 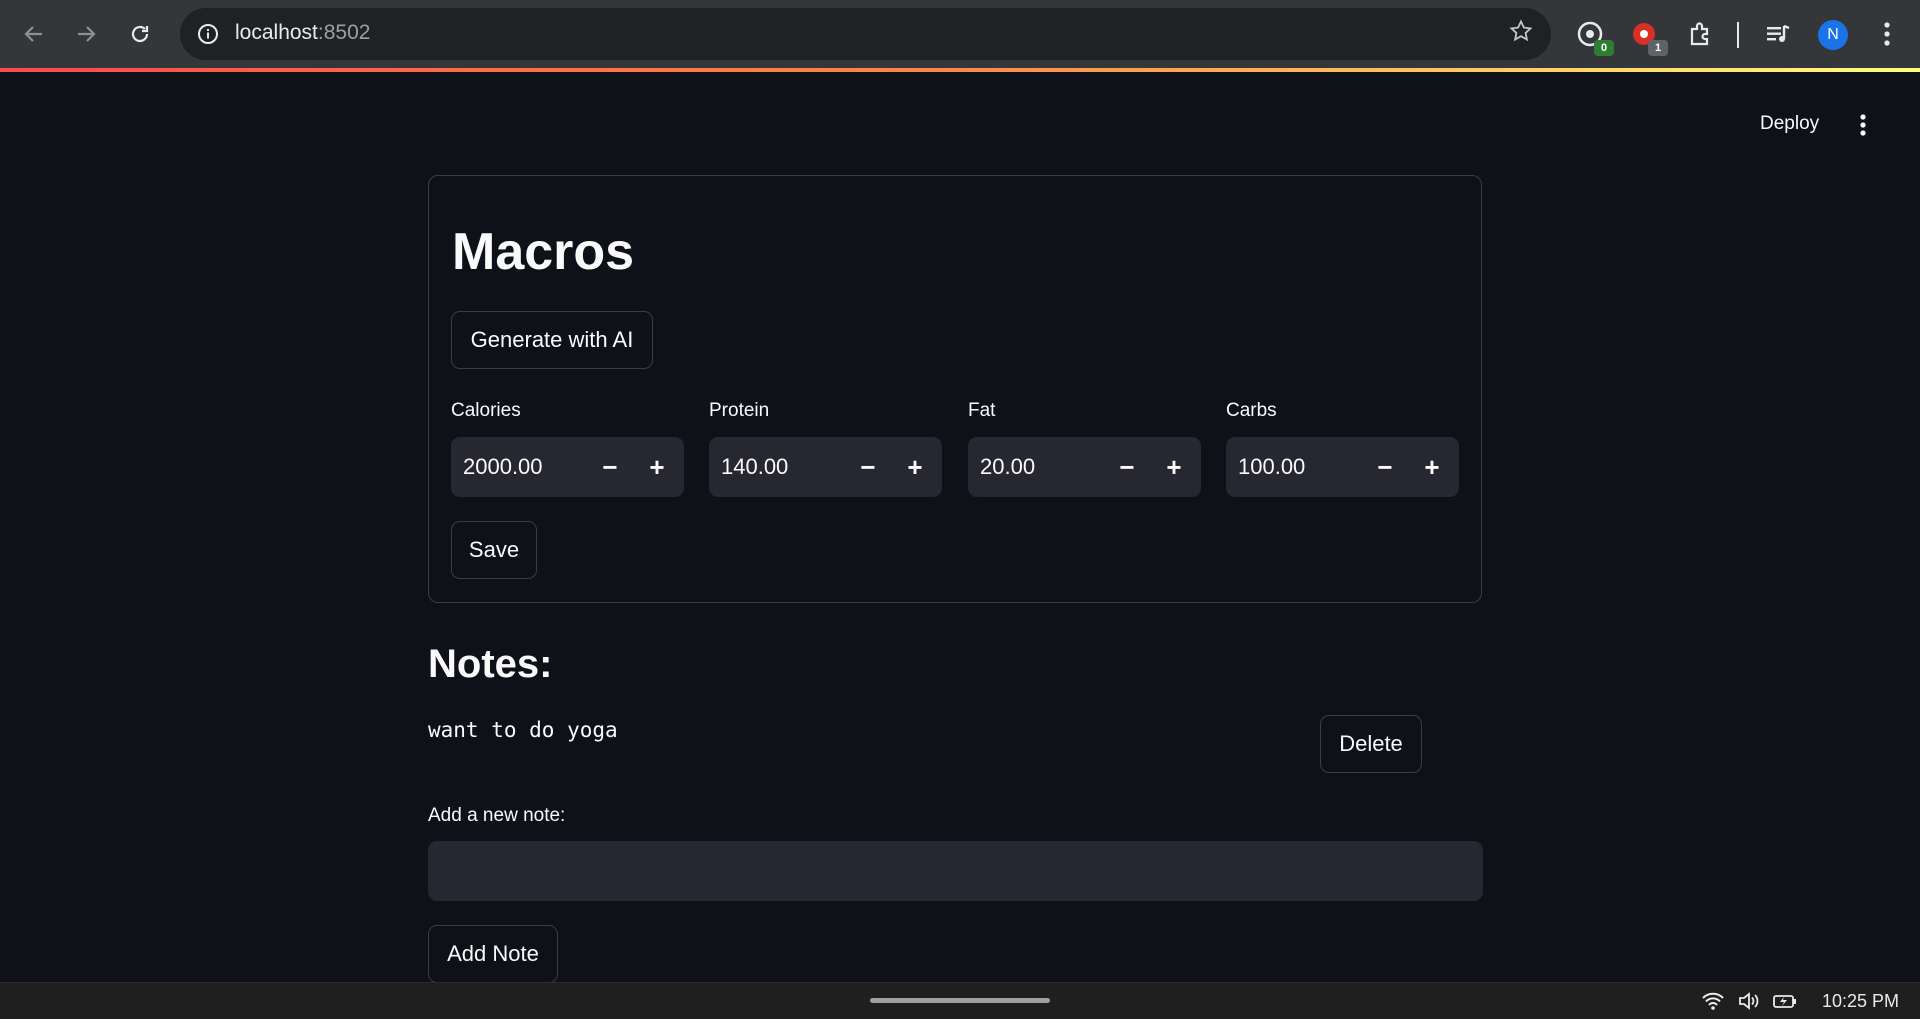 What do you see at coordinates (1860, 1001) in the screenshot?
I see `system-clock: 10:25 PM` at bounding box center [1860, 1001].